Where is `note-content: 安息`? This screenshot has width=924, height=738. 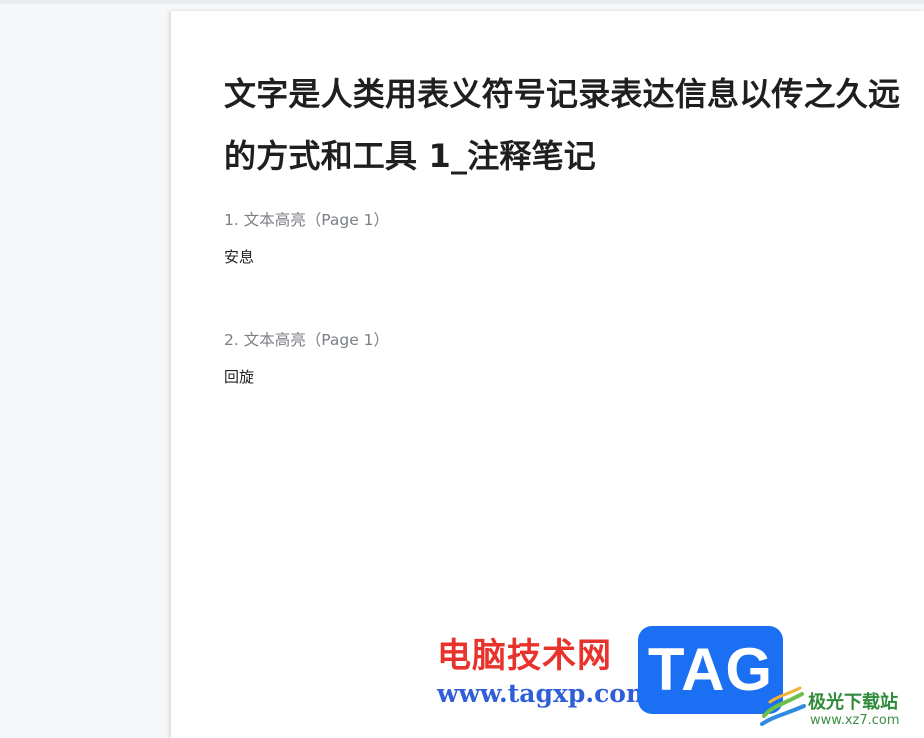
note-content: 安息 is located at coordinates (239, 257).